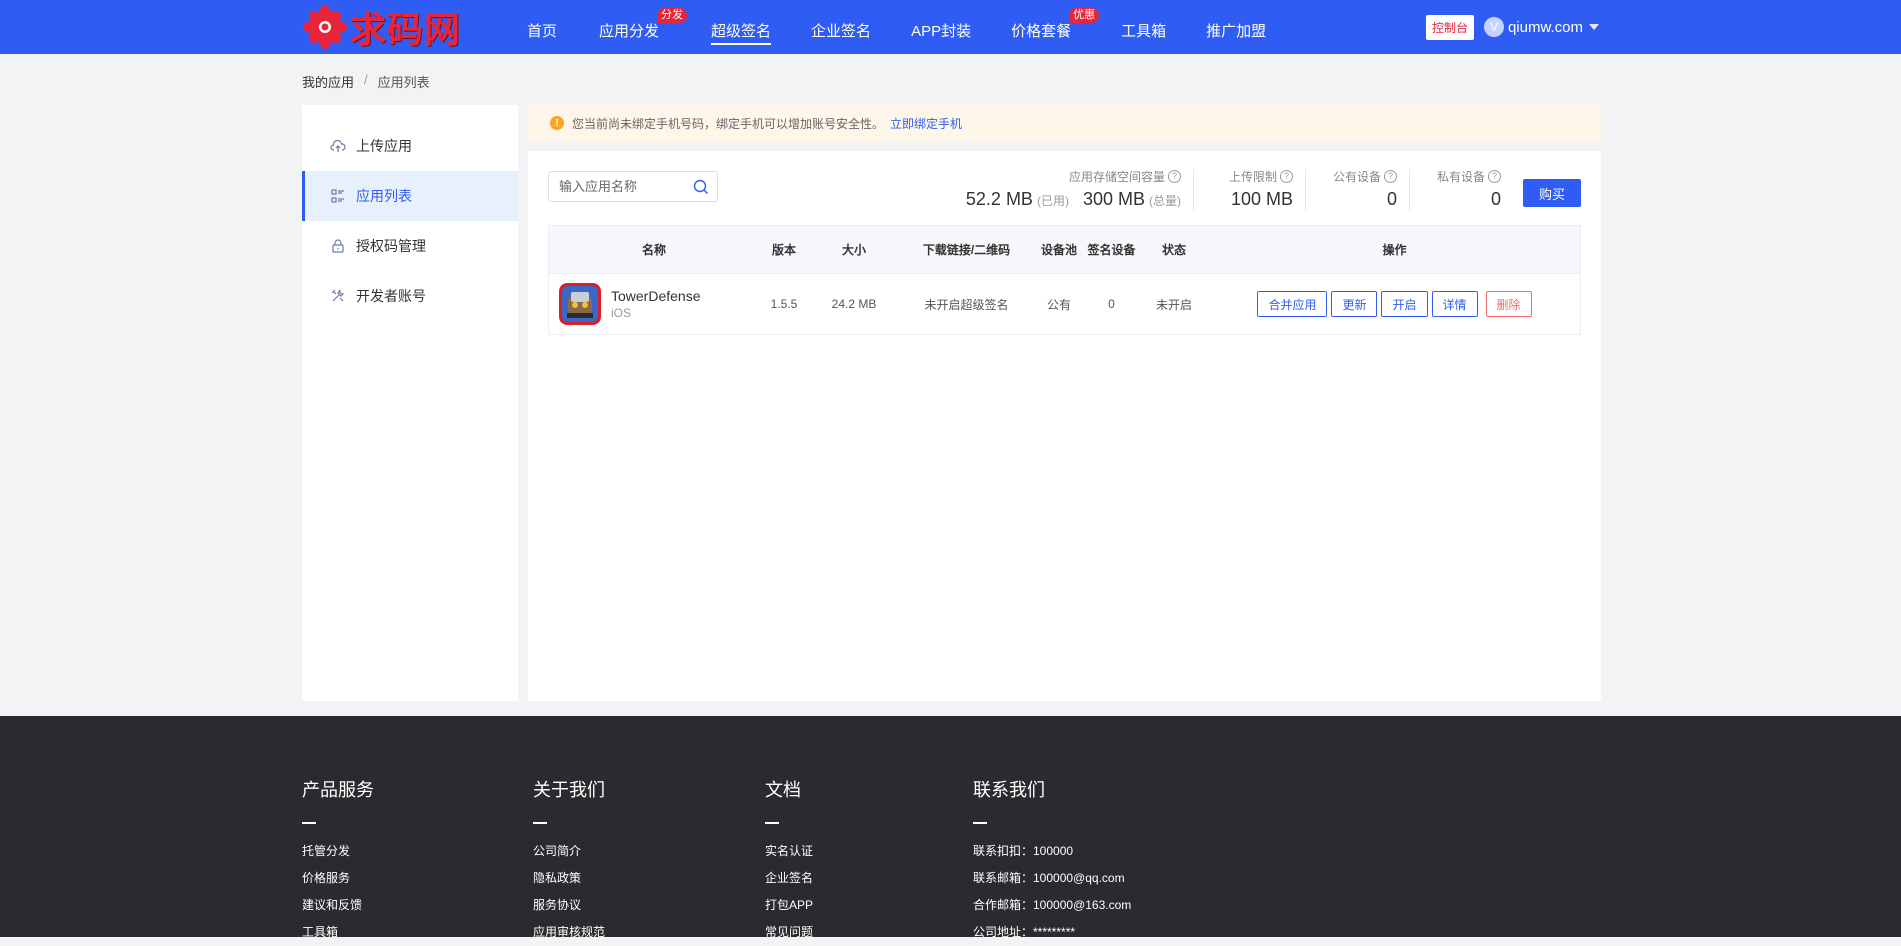 This screenshot has width=1901, height=946. I want to click on col-header-signed: 签名设备, so click(1111, 250).